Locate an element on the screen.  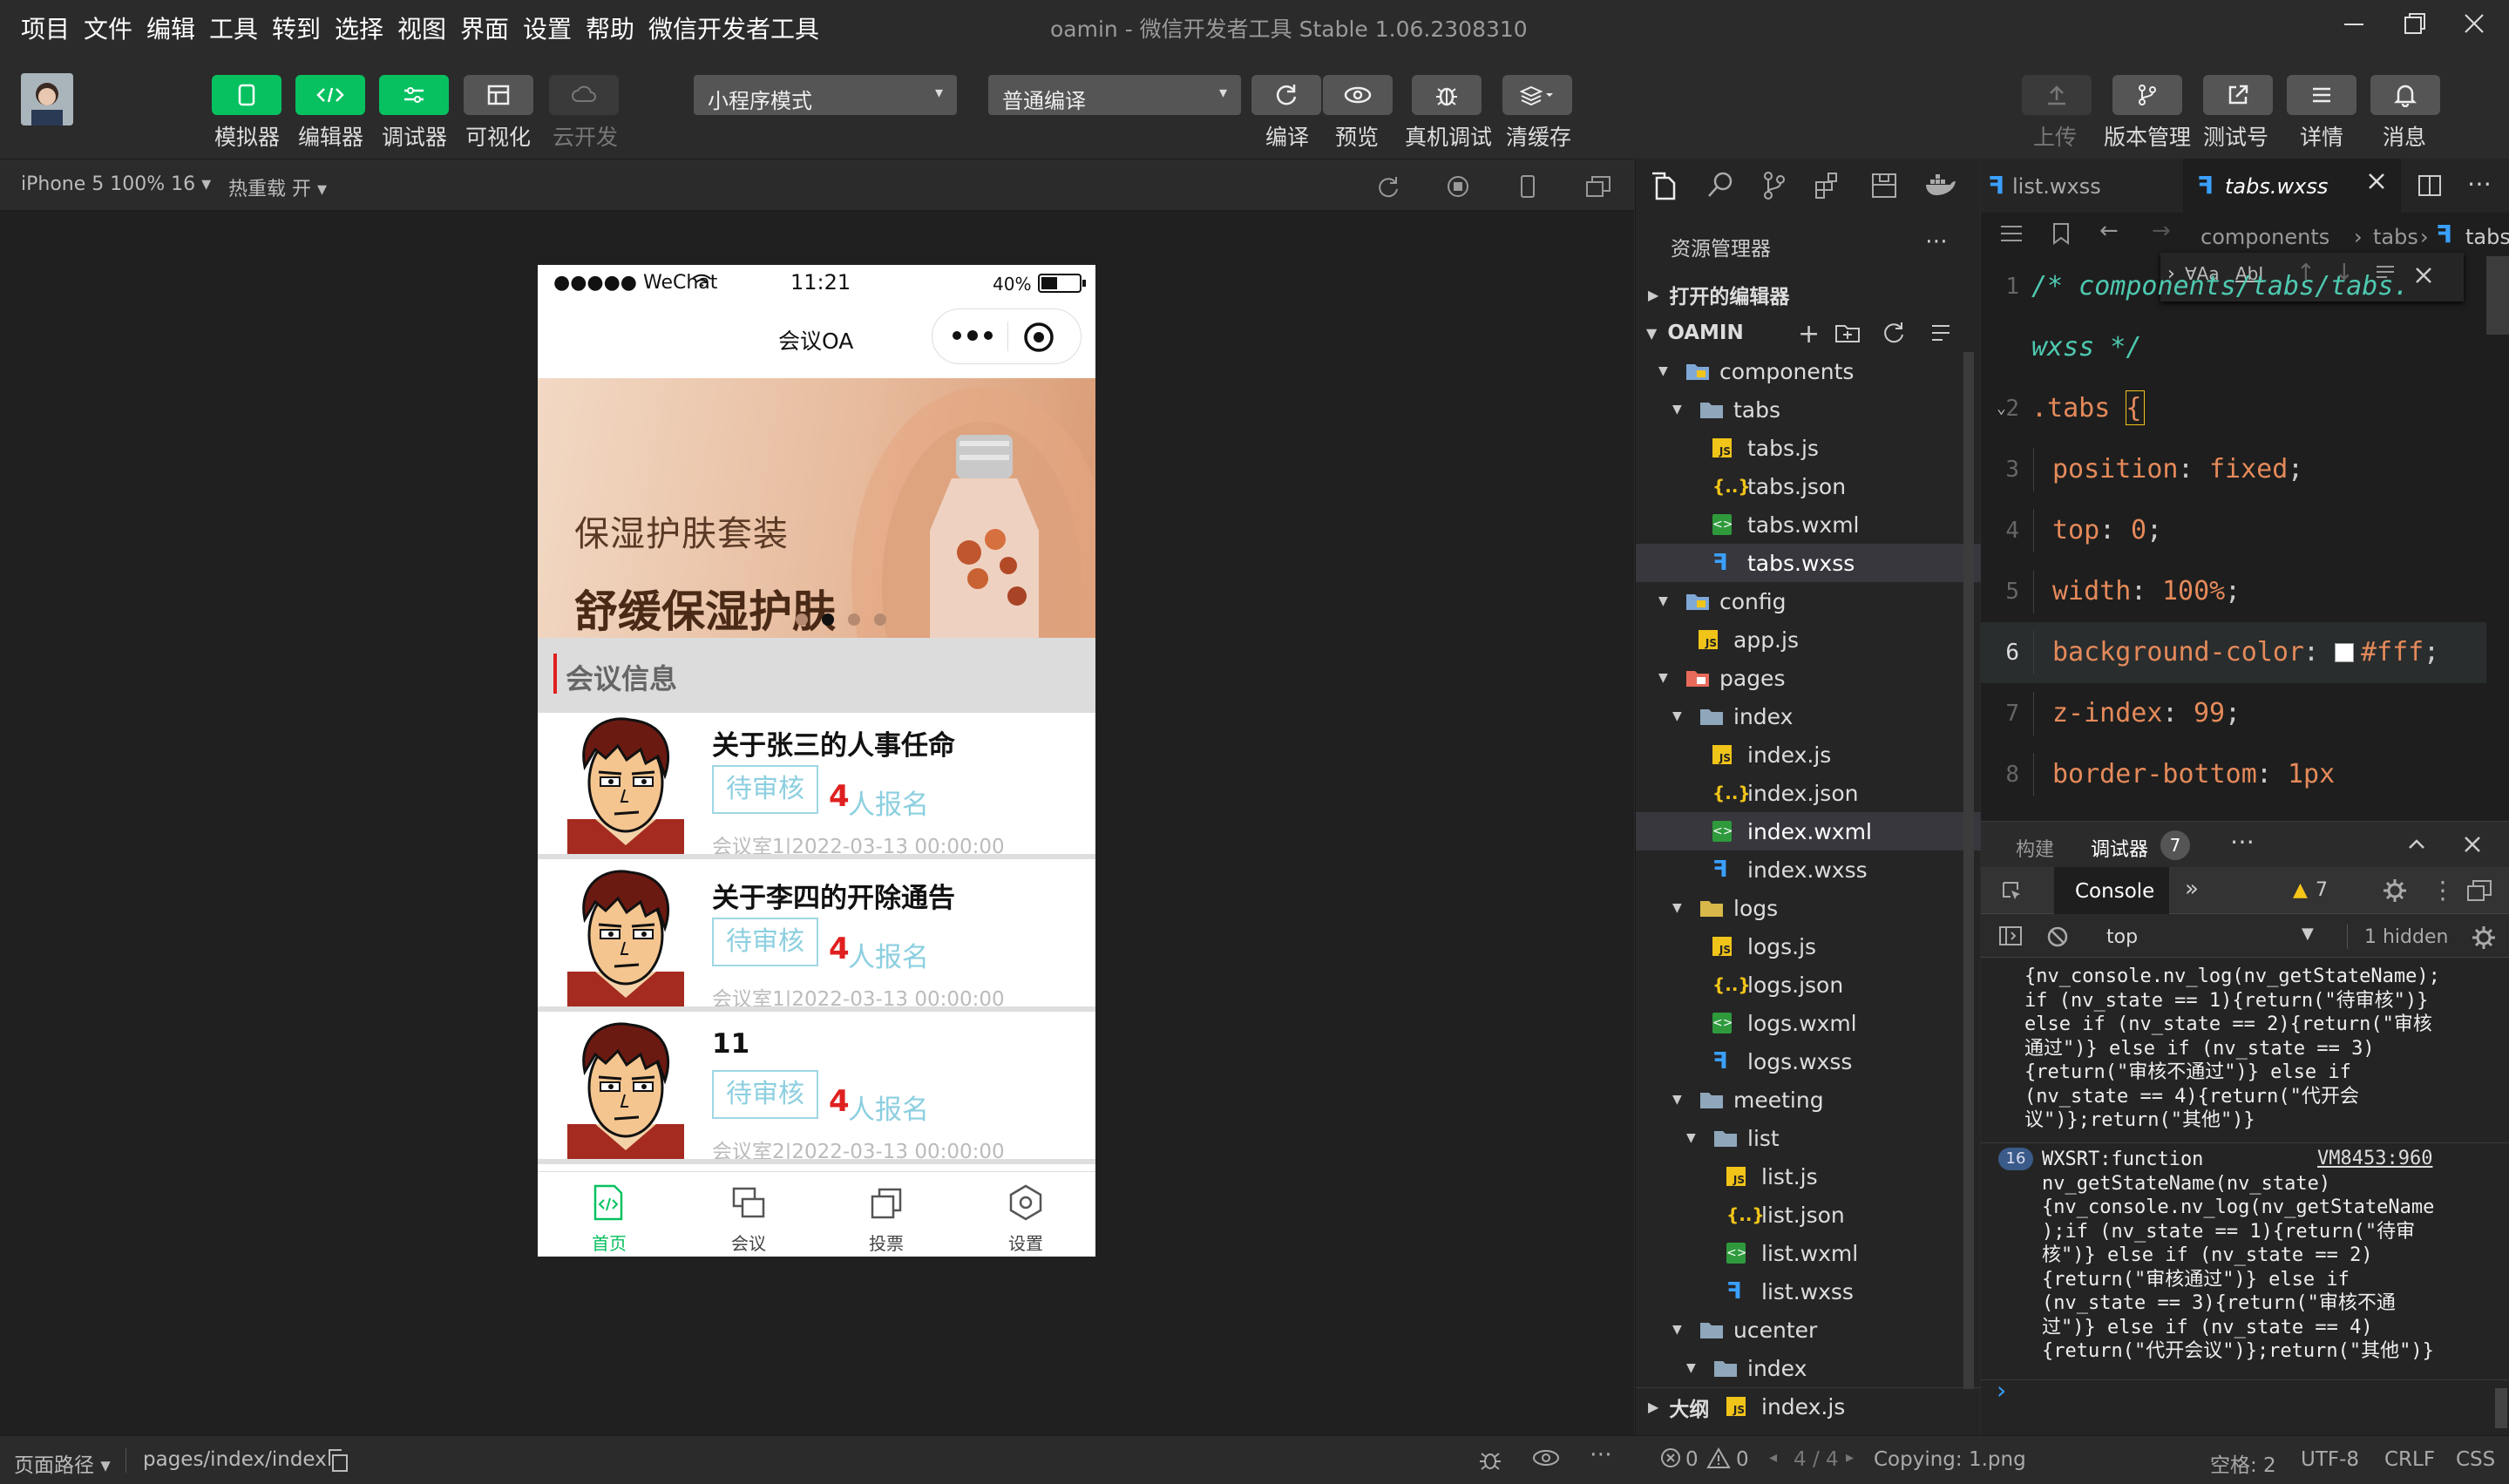
breadcrumb-components: components is located at coordinates (2264, 237).